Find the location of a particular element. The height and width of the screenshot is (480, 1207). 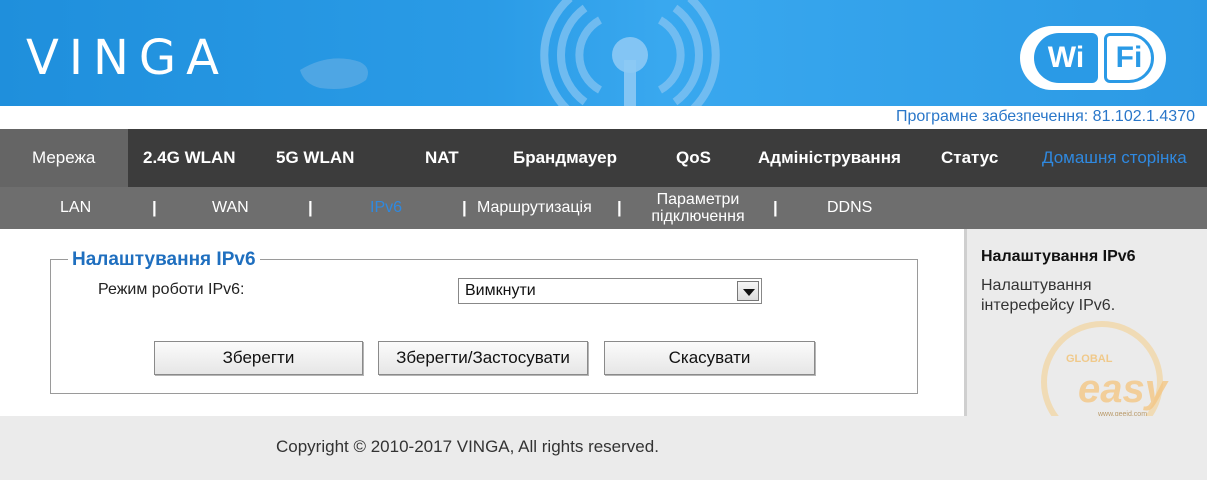

subnav-connection-params: Параметри підключення is located at coordinates (698, 212).